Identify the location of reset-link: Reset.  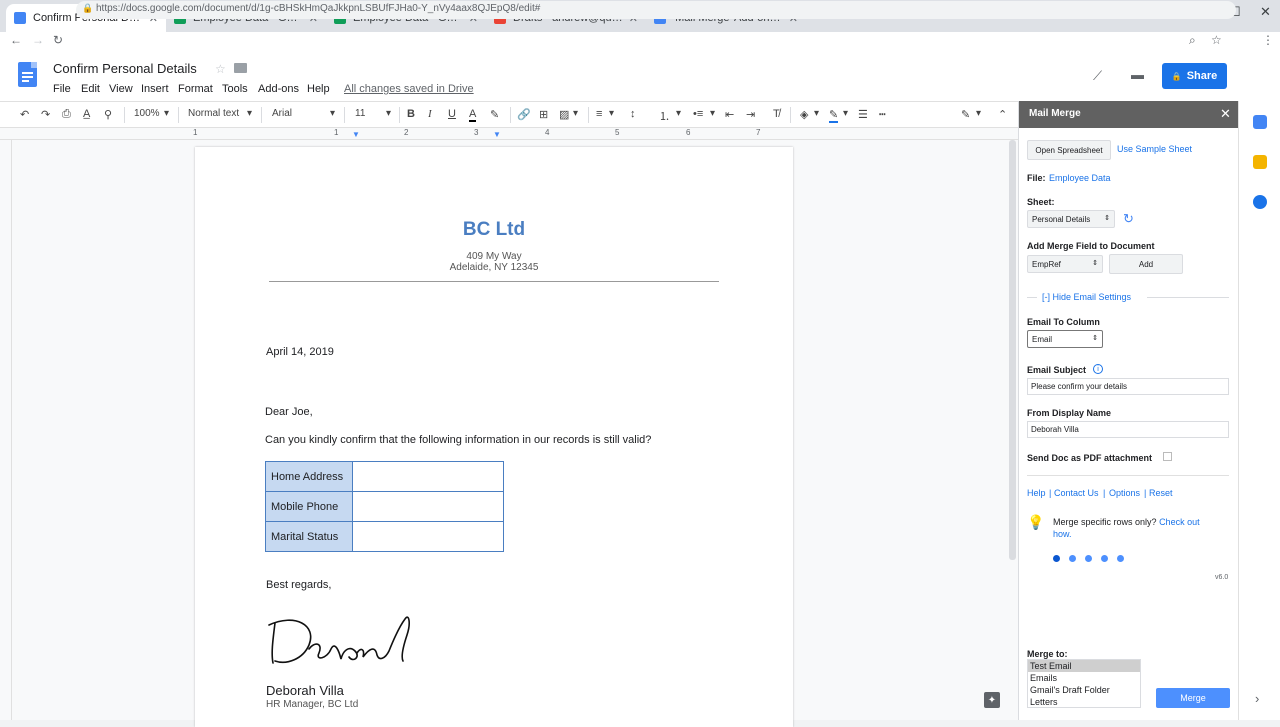
(1161, 493).